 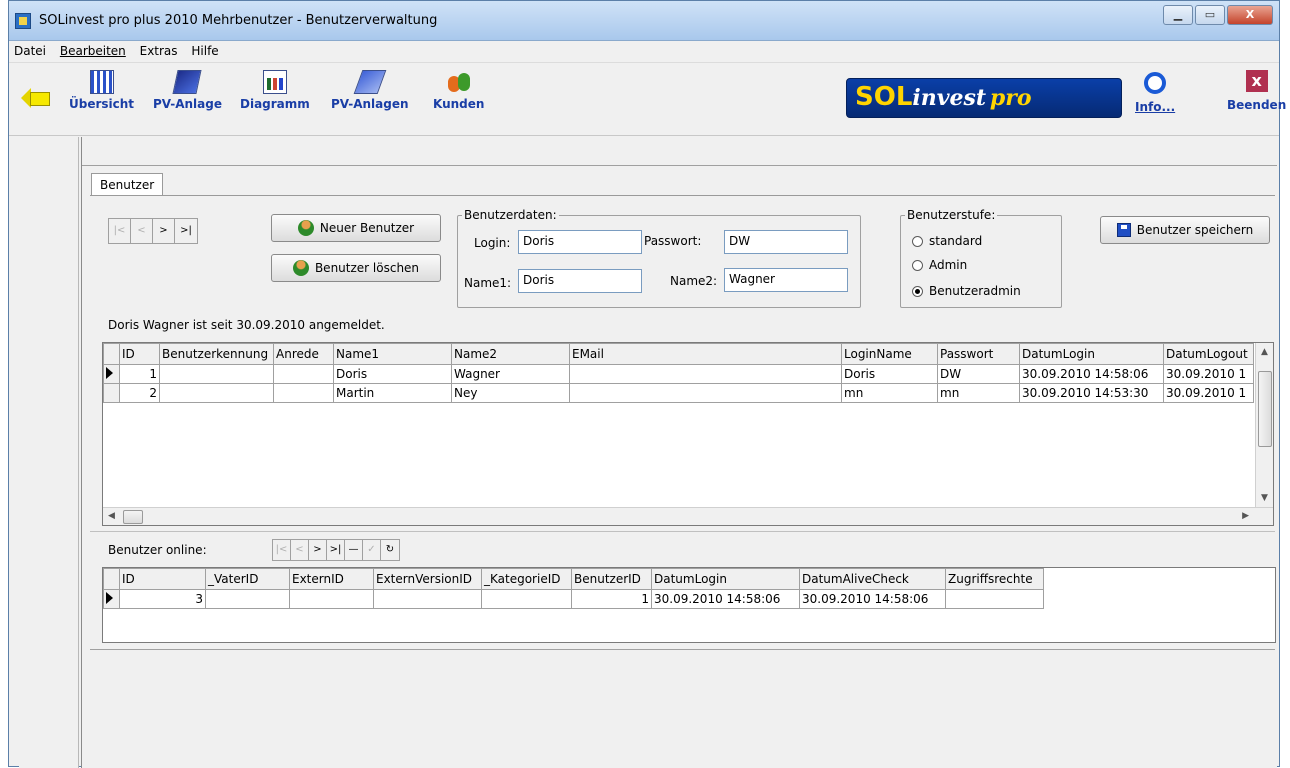 What do you see at coordinates (611, 579) in the screenshot?
I see `col-header: BenutzerID` at bounding box center [611, 579].